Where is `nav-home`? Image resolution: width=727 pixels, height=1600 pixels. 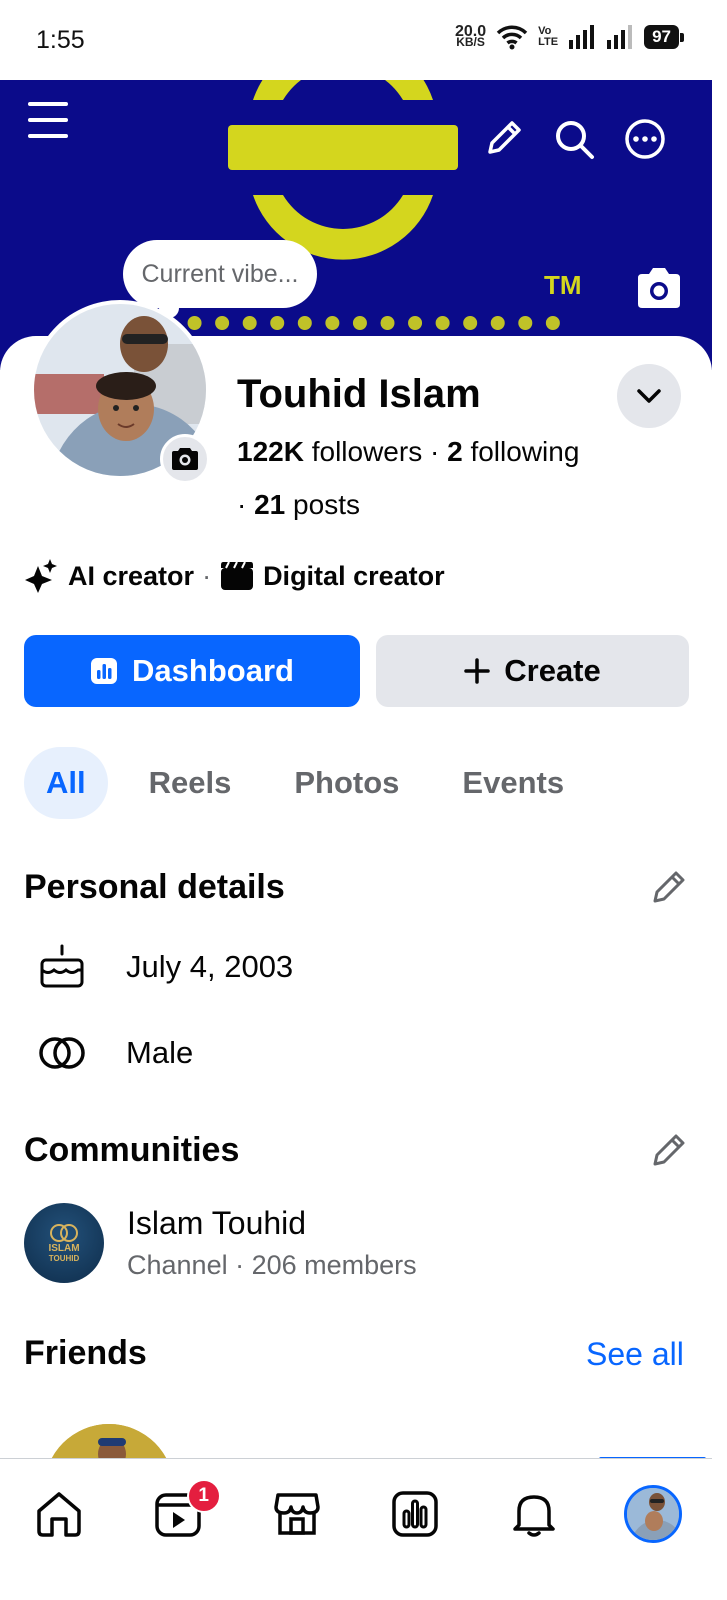 nav-home is located at coordinates (59, 1514).